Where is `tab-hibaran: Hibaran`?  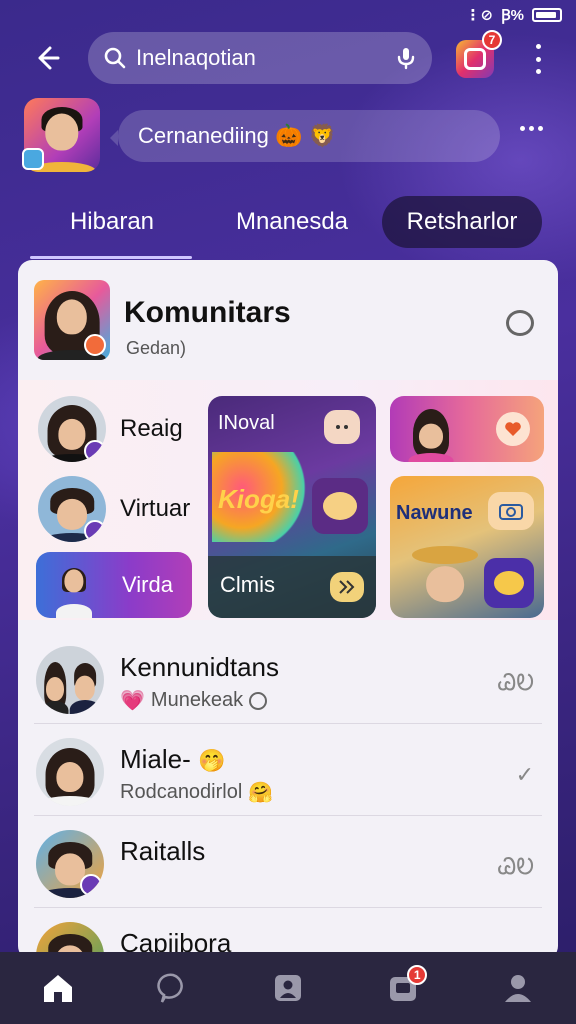
tab-hibaran: Hibaran is located at coordinates (112, 222).